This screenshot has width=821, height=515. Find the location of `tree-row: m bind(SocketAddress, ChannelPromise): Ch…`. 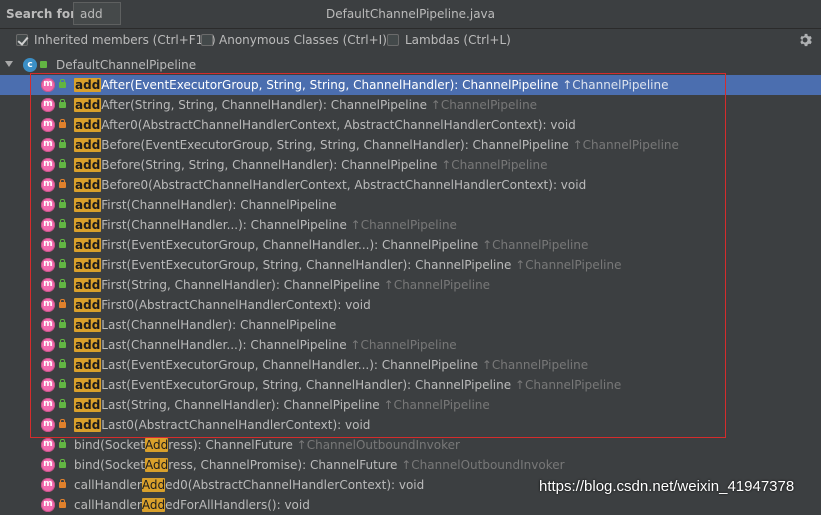

tree-row: m bind(SocketAddress, ChannelPromise): Ch… is located at coordinates (410, 465).